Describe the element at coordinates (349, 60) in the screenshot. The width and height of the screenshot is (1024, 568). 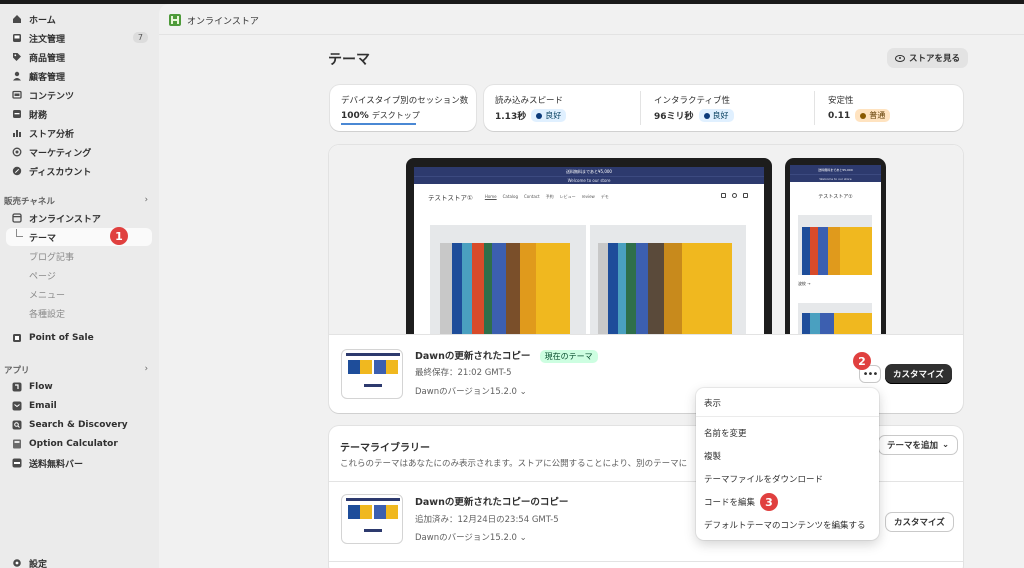
I see `page-title: テーマ` at that location.